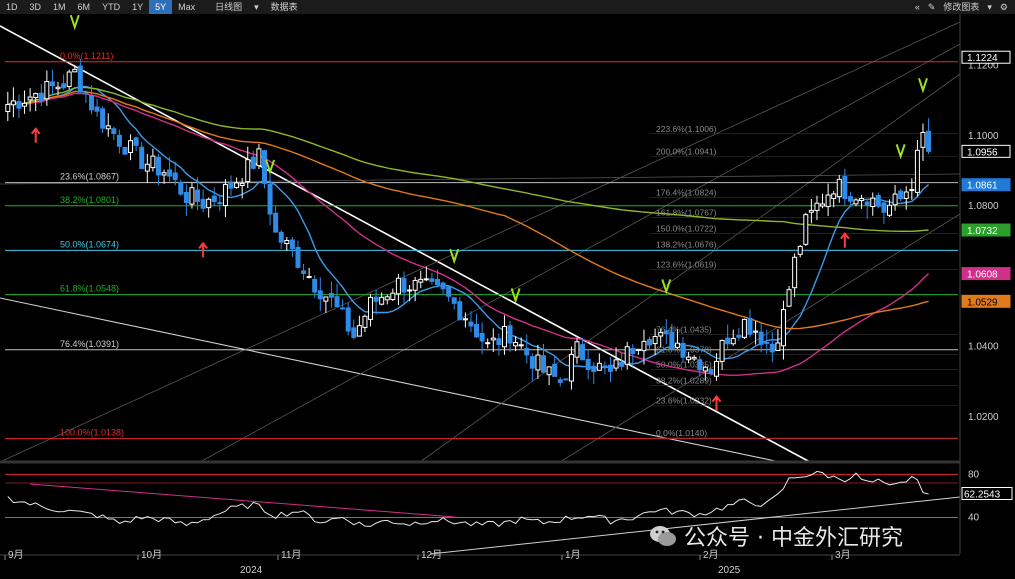 This screenshot has height=579, width=1015. I want to click on chart-type-dropdown: 日线图, so click(228, 7).